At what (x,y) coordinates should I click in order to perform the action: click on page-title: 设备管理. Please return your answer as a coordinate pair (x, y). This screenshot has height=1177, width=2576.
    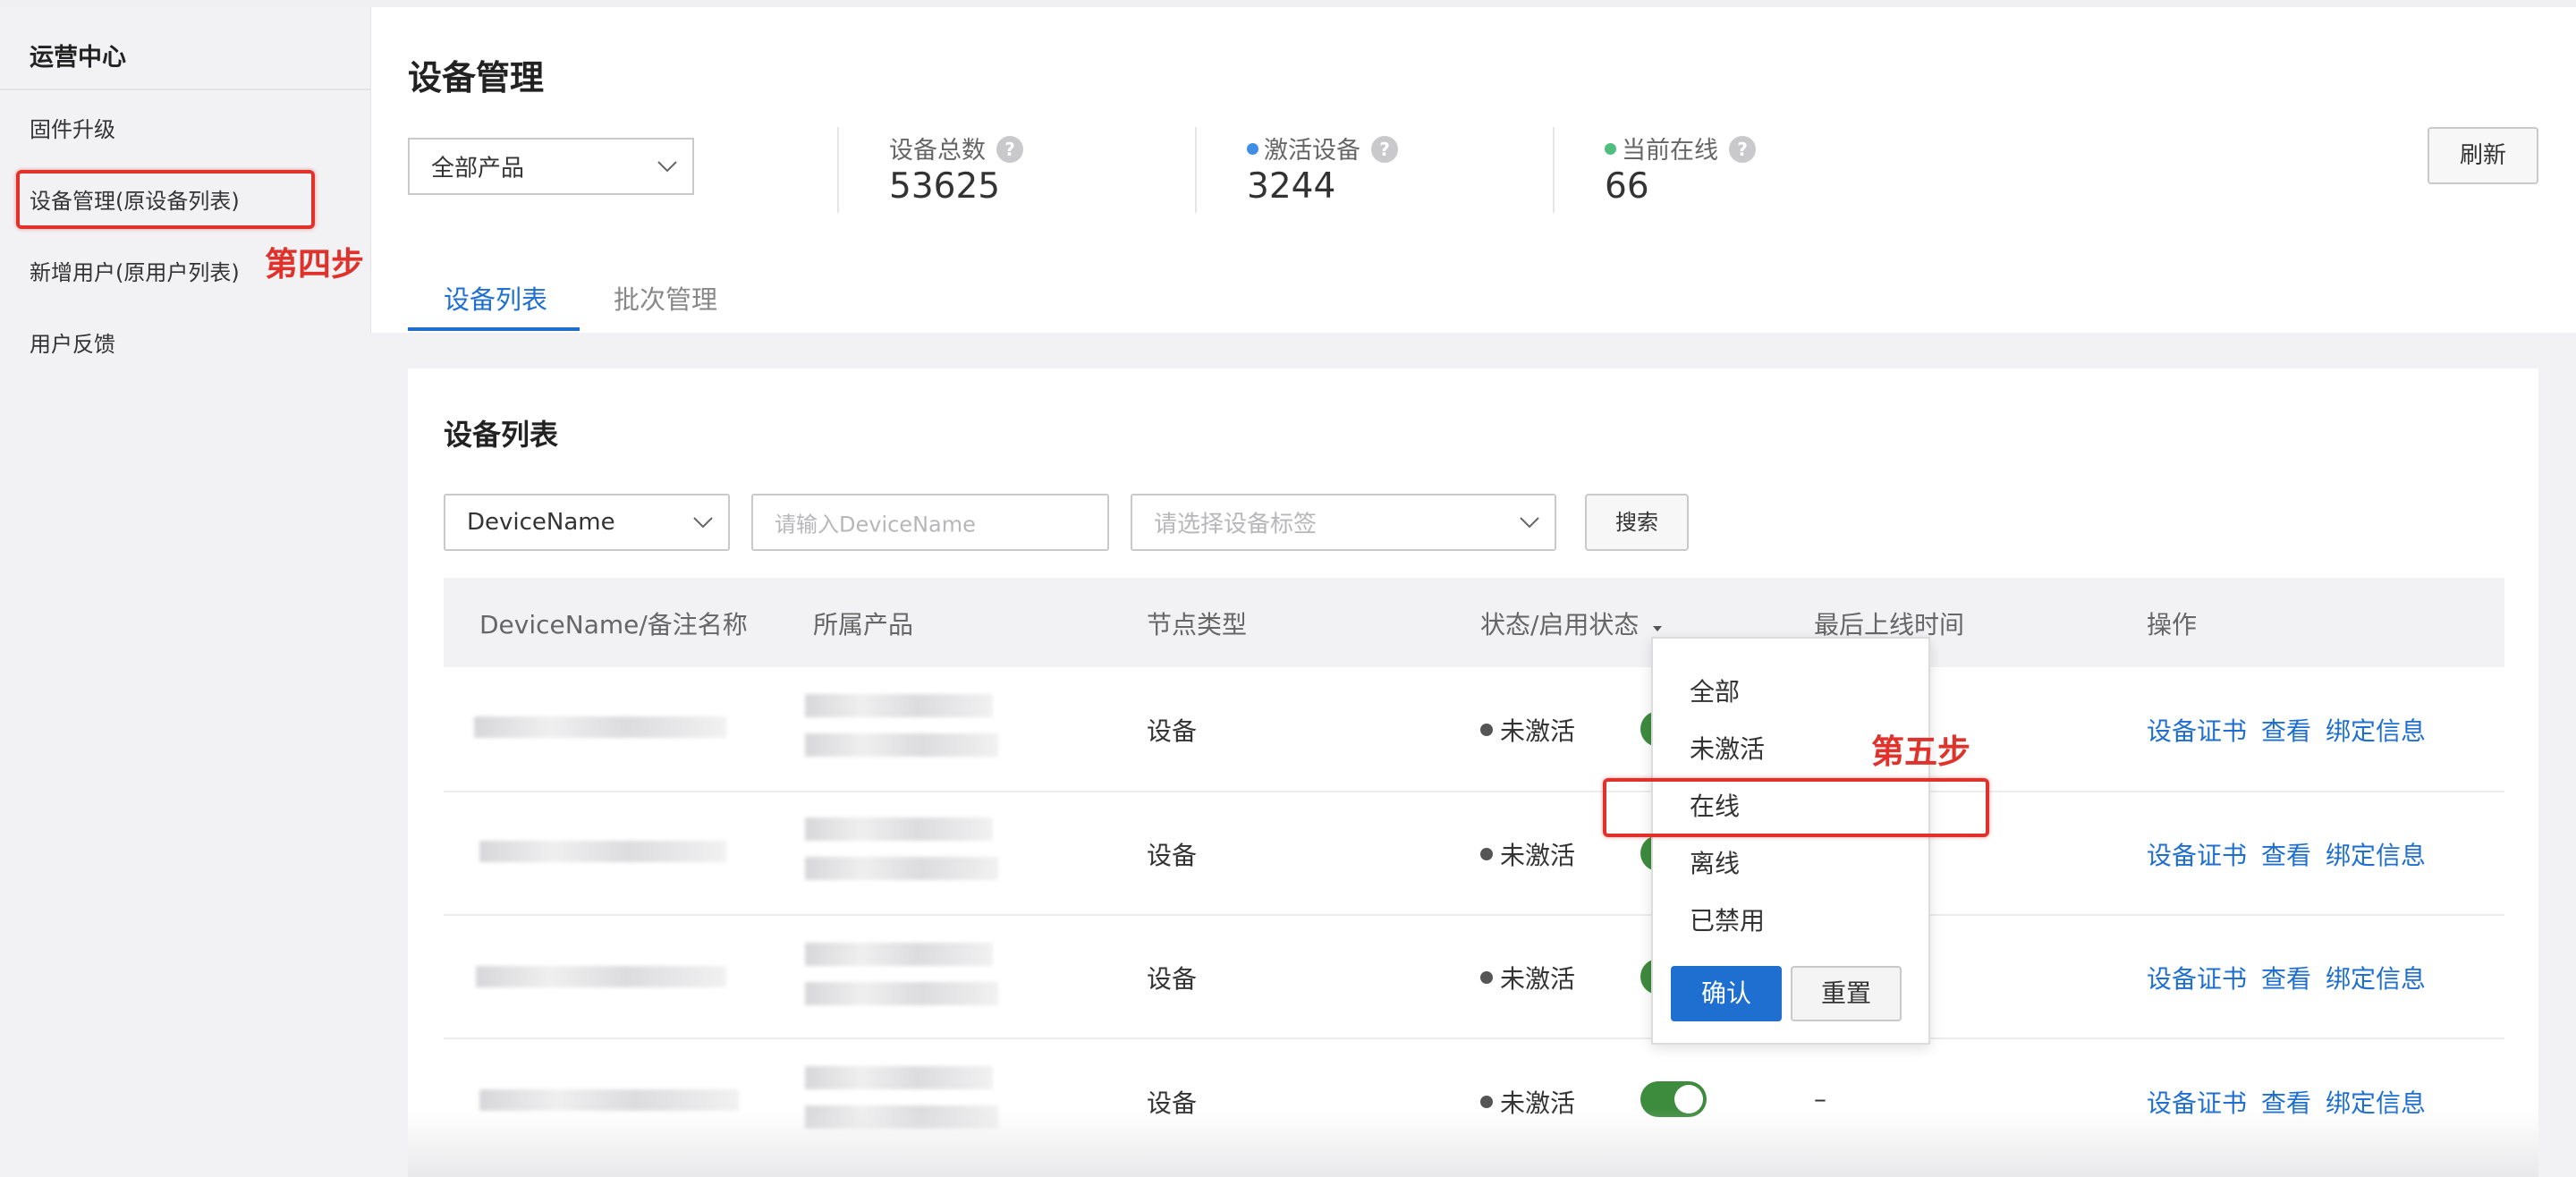
    Looking at the image, I should click on (476, 77).